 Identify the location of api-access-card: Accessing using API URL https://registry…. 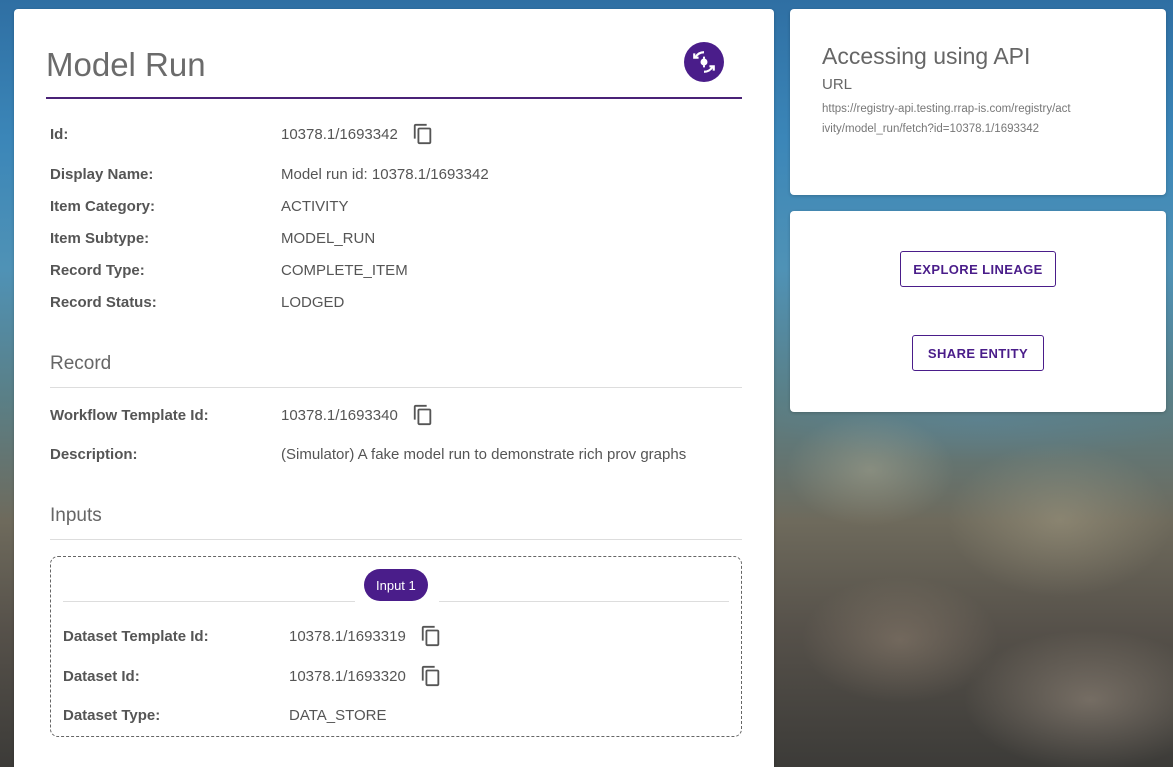
(978, 102).